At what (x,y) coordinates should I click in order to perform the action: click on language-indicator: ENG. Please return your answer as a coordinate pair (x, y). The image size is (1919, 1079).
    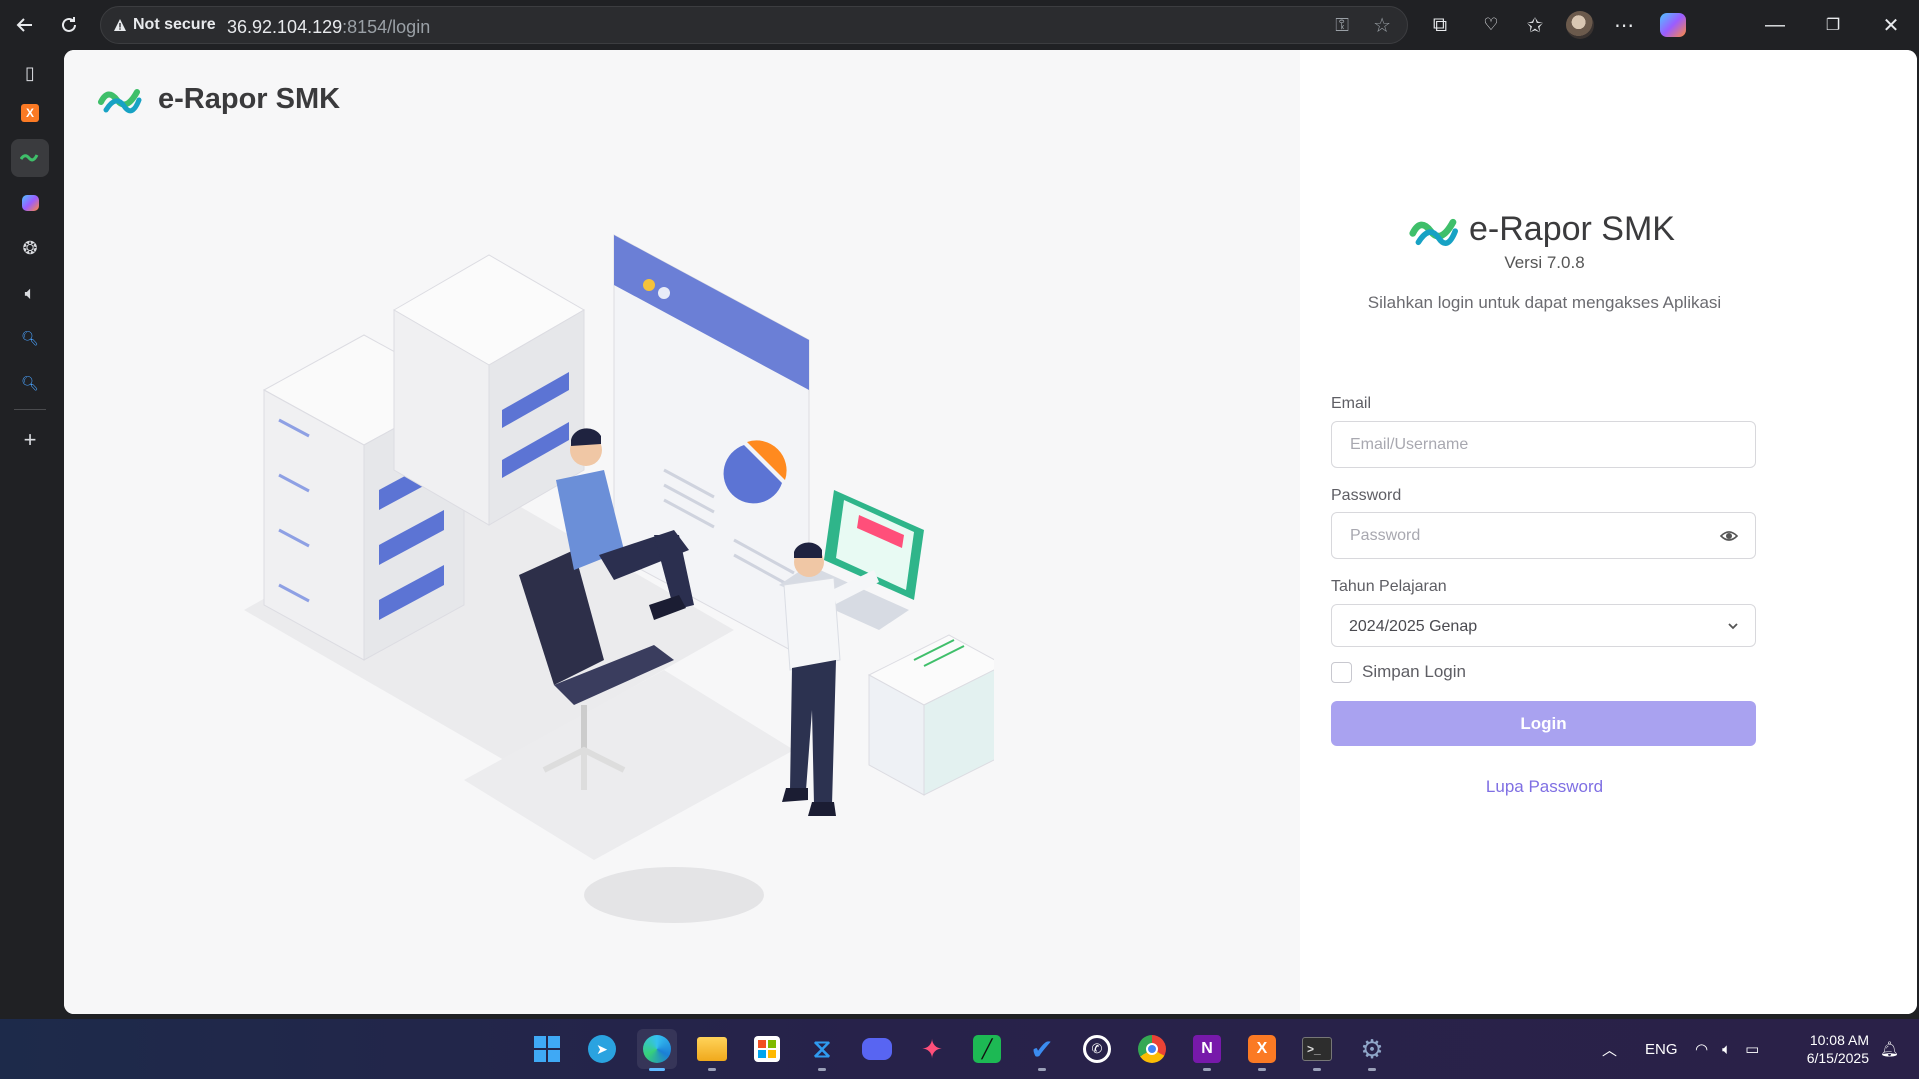
    Looking at the image, I should click on (1661, 1049).